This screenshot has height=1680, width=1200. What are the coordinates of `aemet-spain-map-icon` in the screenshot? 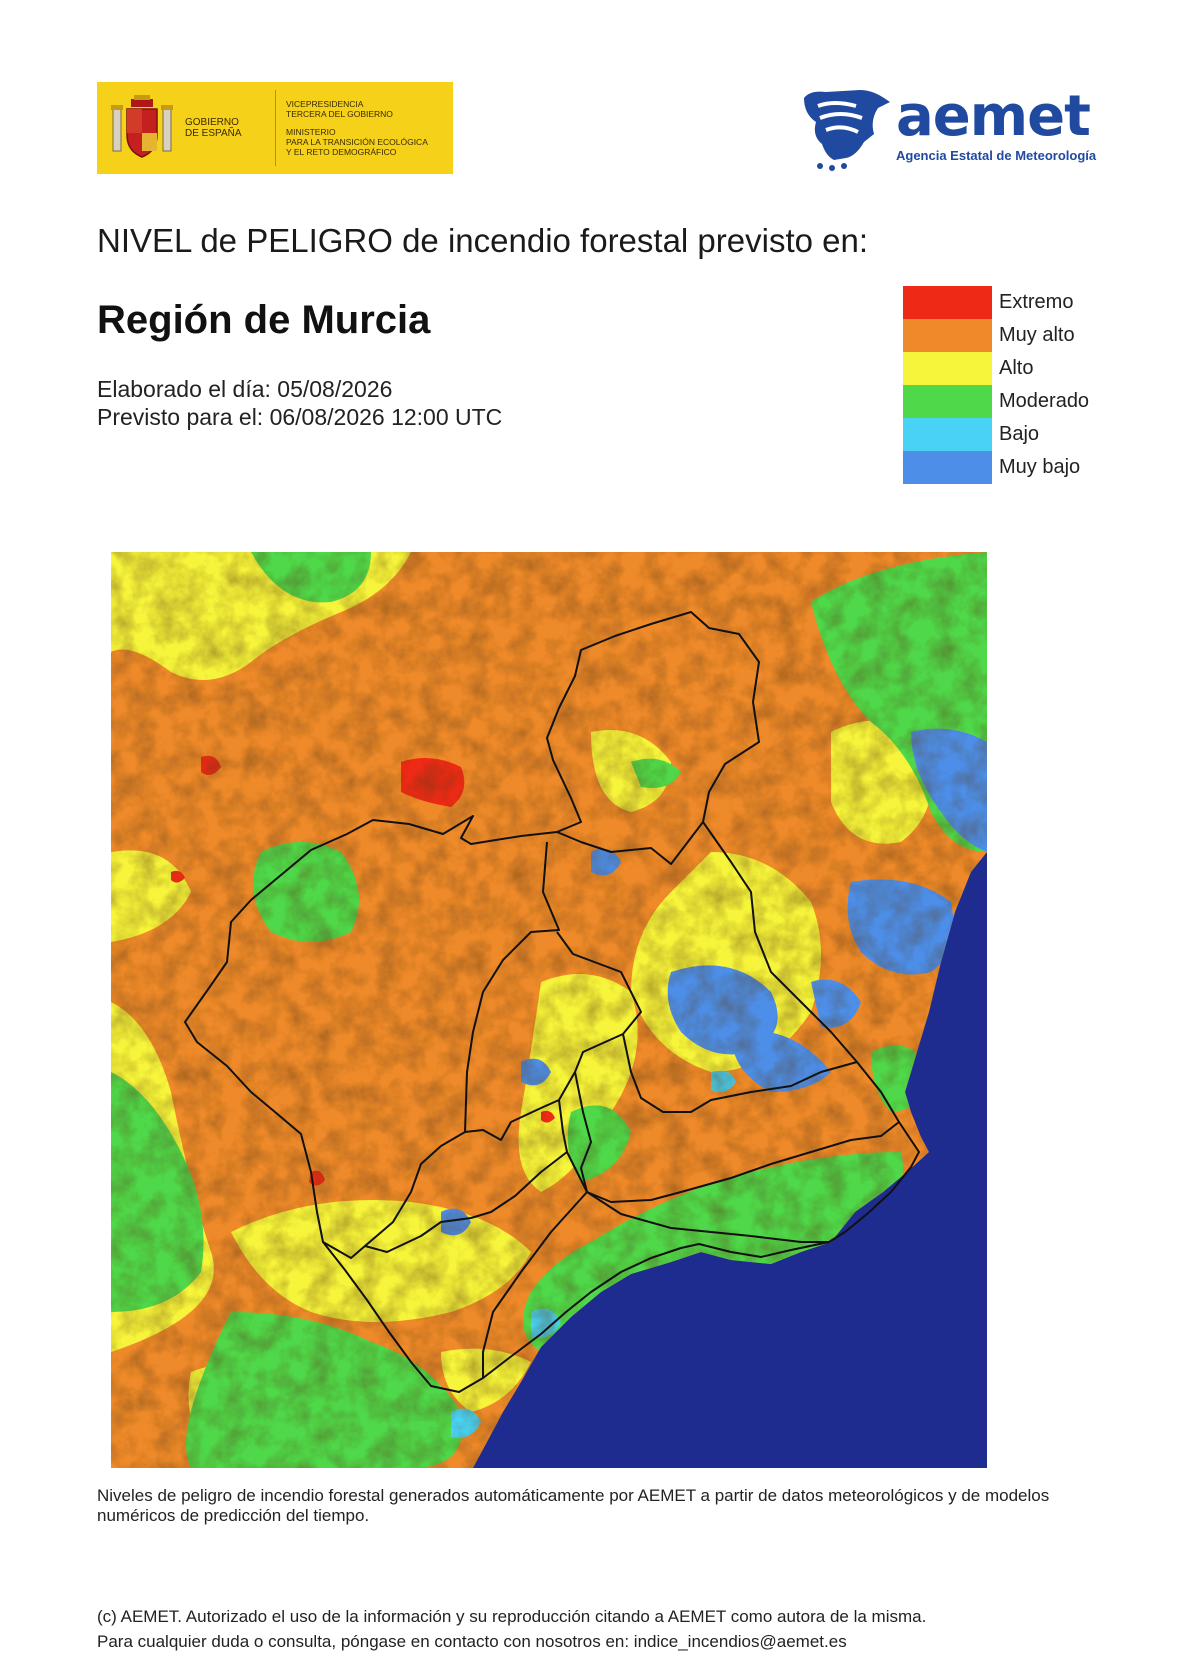 It's located at (847, 130).